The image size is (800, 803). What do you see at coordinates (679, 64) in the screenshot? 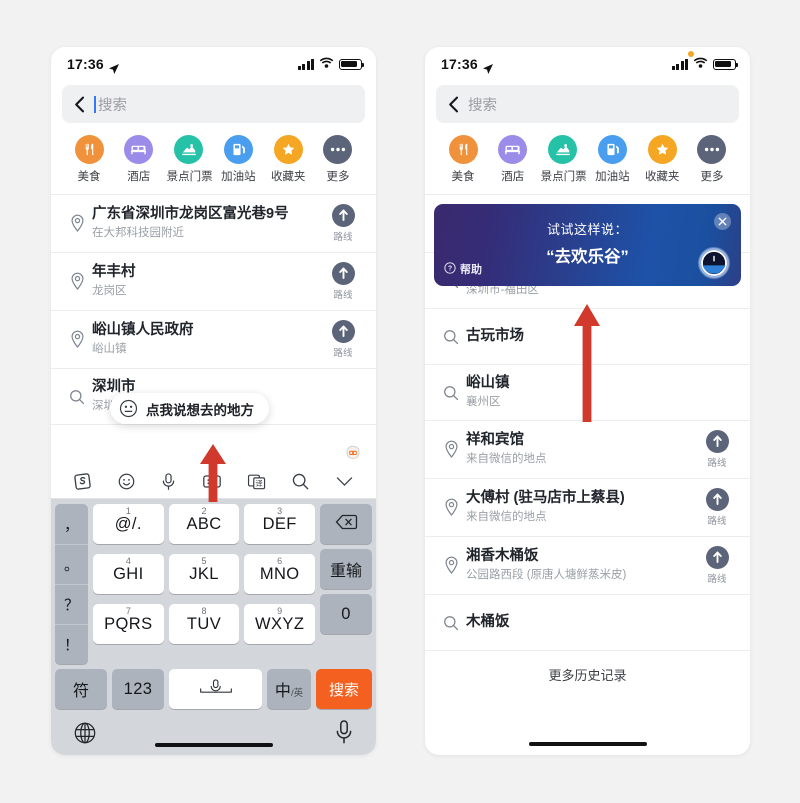
I see `cellular-signal-icon` at bounding box center [679, 64].